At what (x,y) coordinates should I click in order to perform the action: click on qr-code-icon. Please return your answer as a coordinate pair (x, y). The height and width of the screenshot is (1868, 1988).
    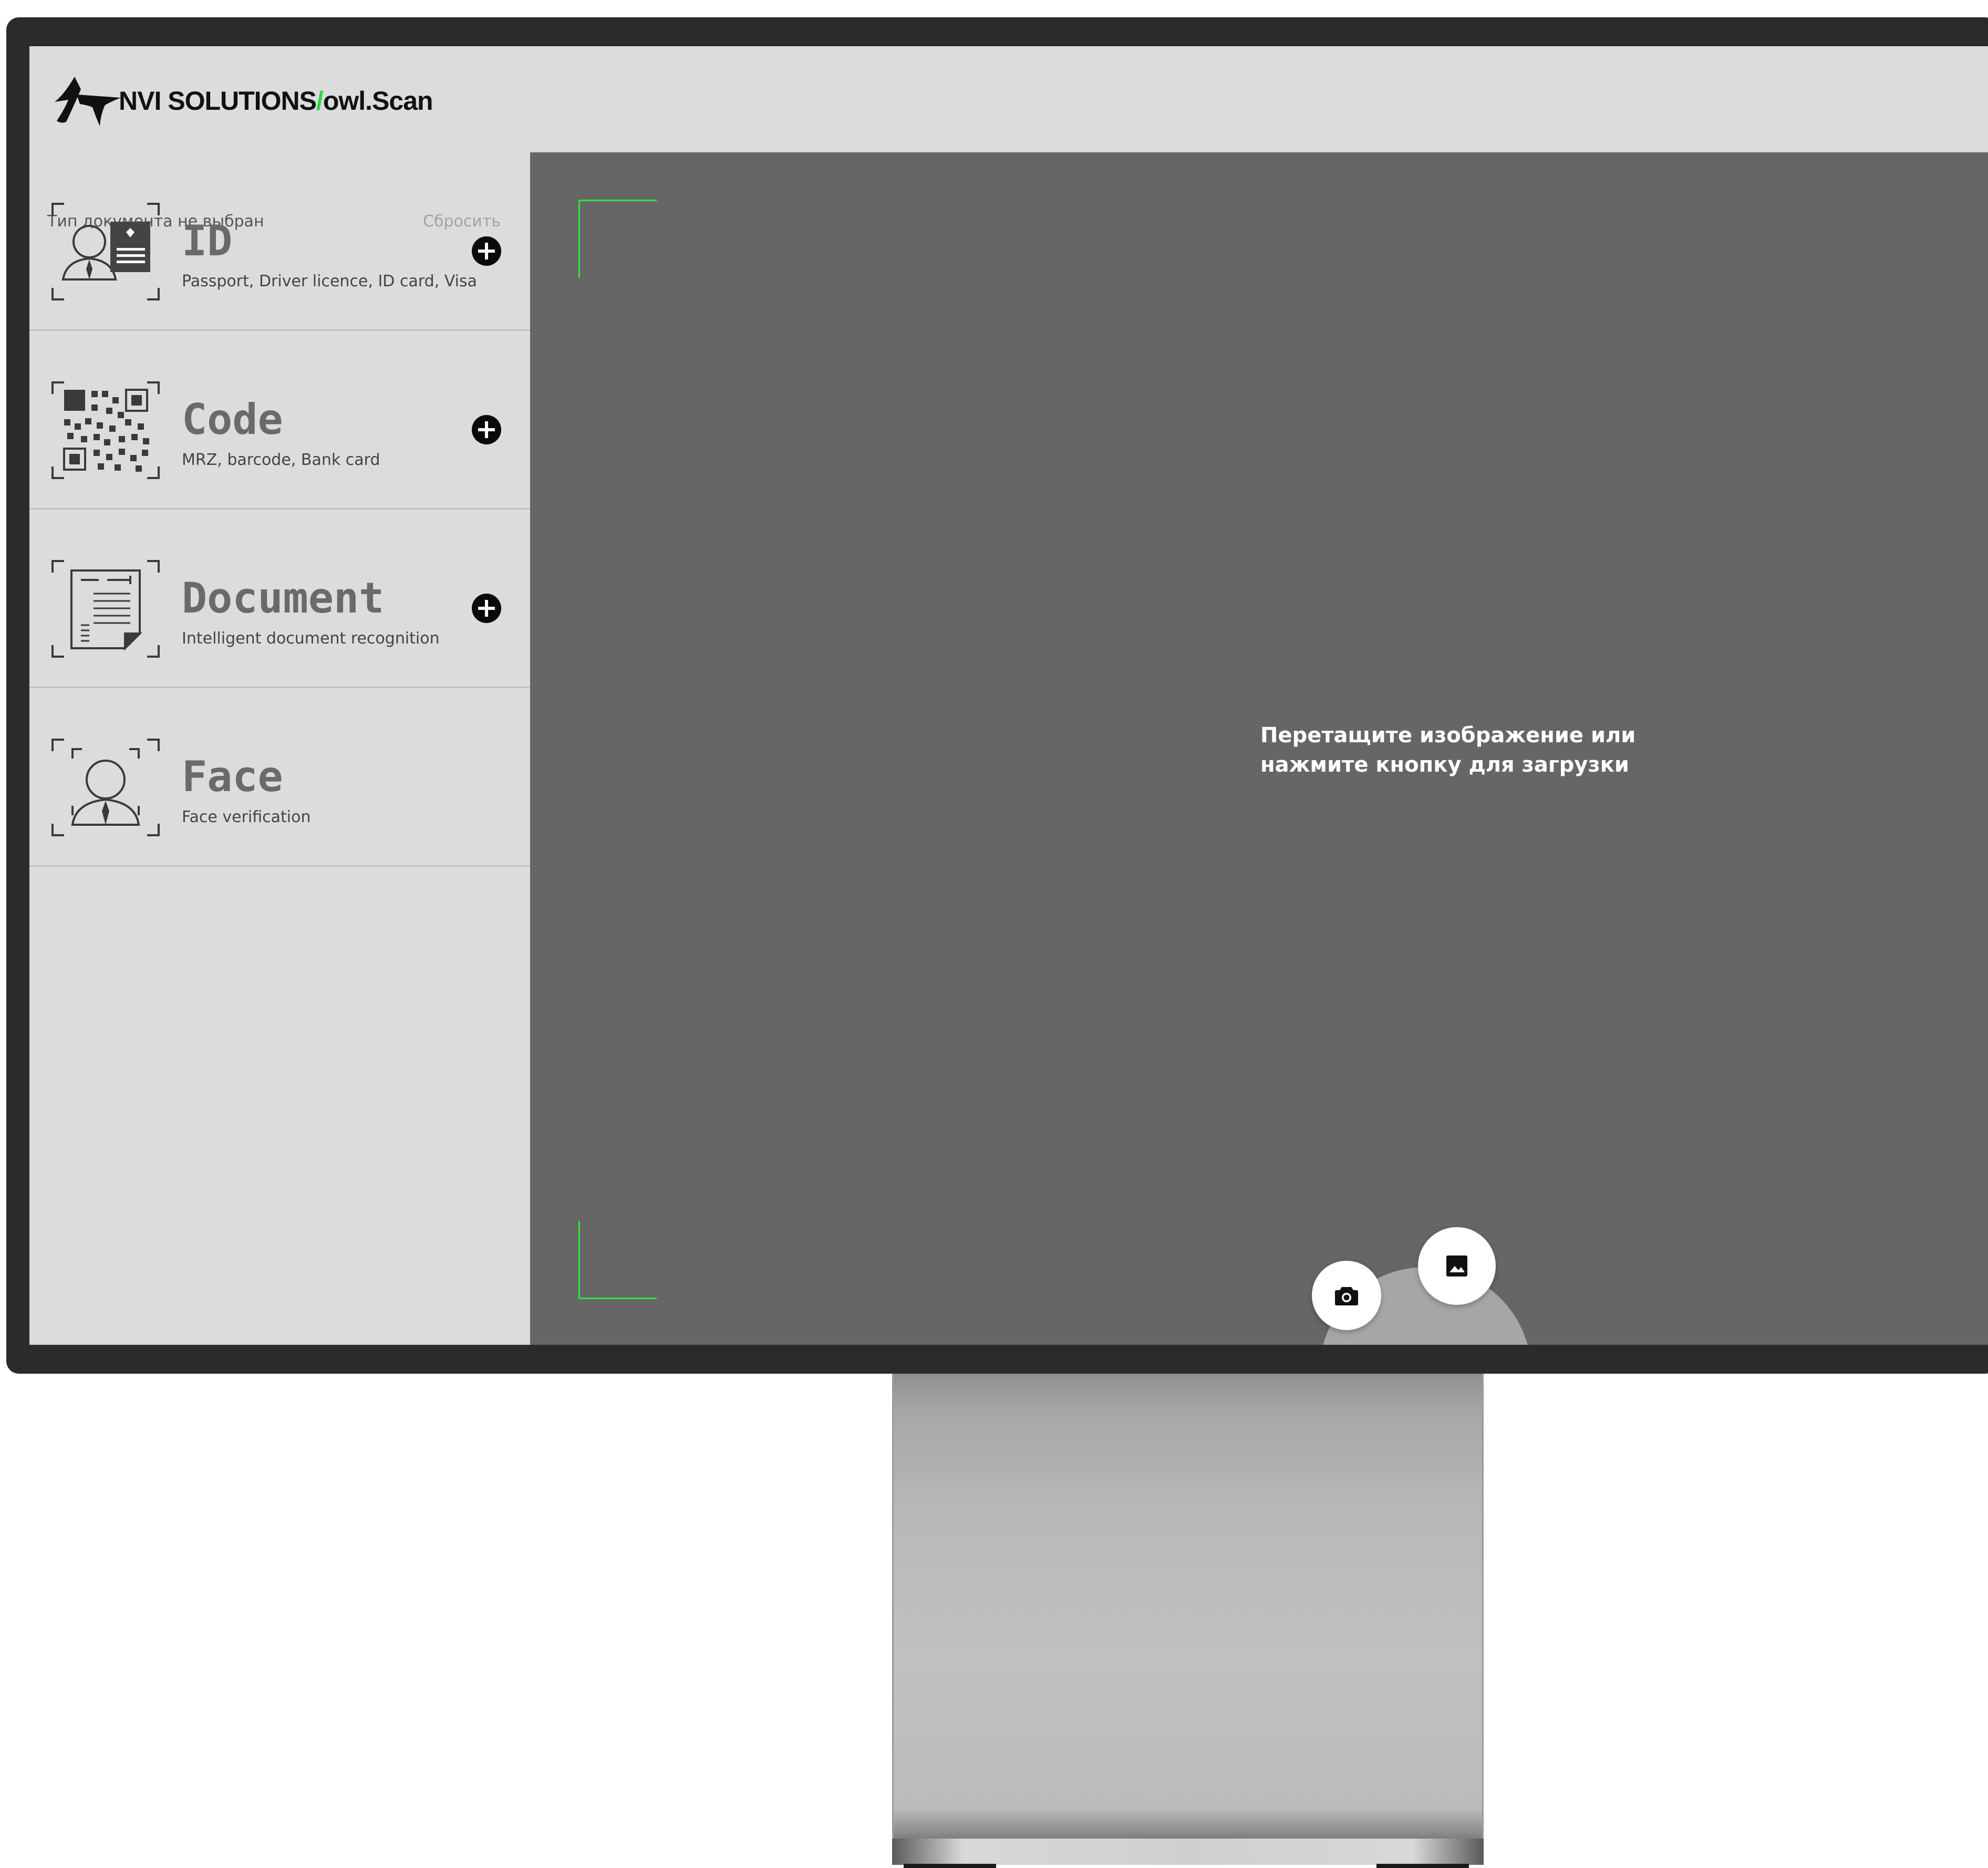
    Looking at the image, I should click on (105, 430).